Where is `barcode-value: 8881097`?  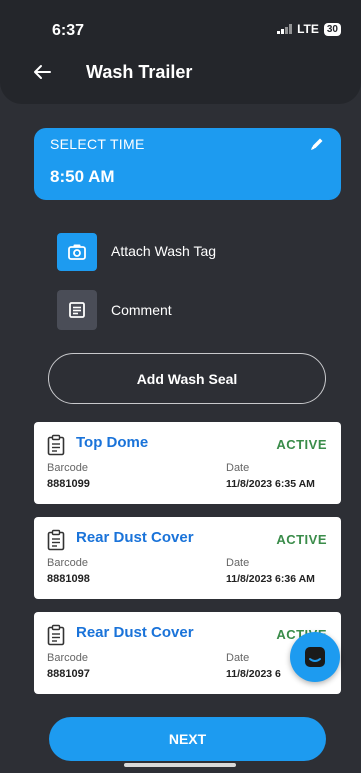
barcode-value: 8881097 is located at coordinates (68, 674).